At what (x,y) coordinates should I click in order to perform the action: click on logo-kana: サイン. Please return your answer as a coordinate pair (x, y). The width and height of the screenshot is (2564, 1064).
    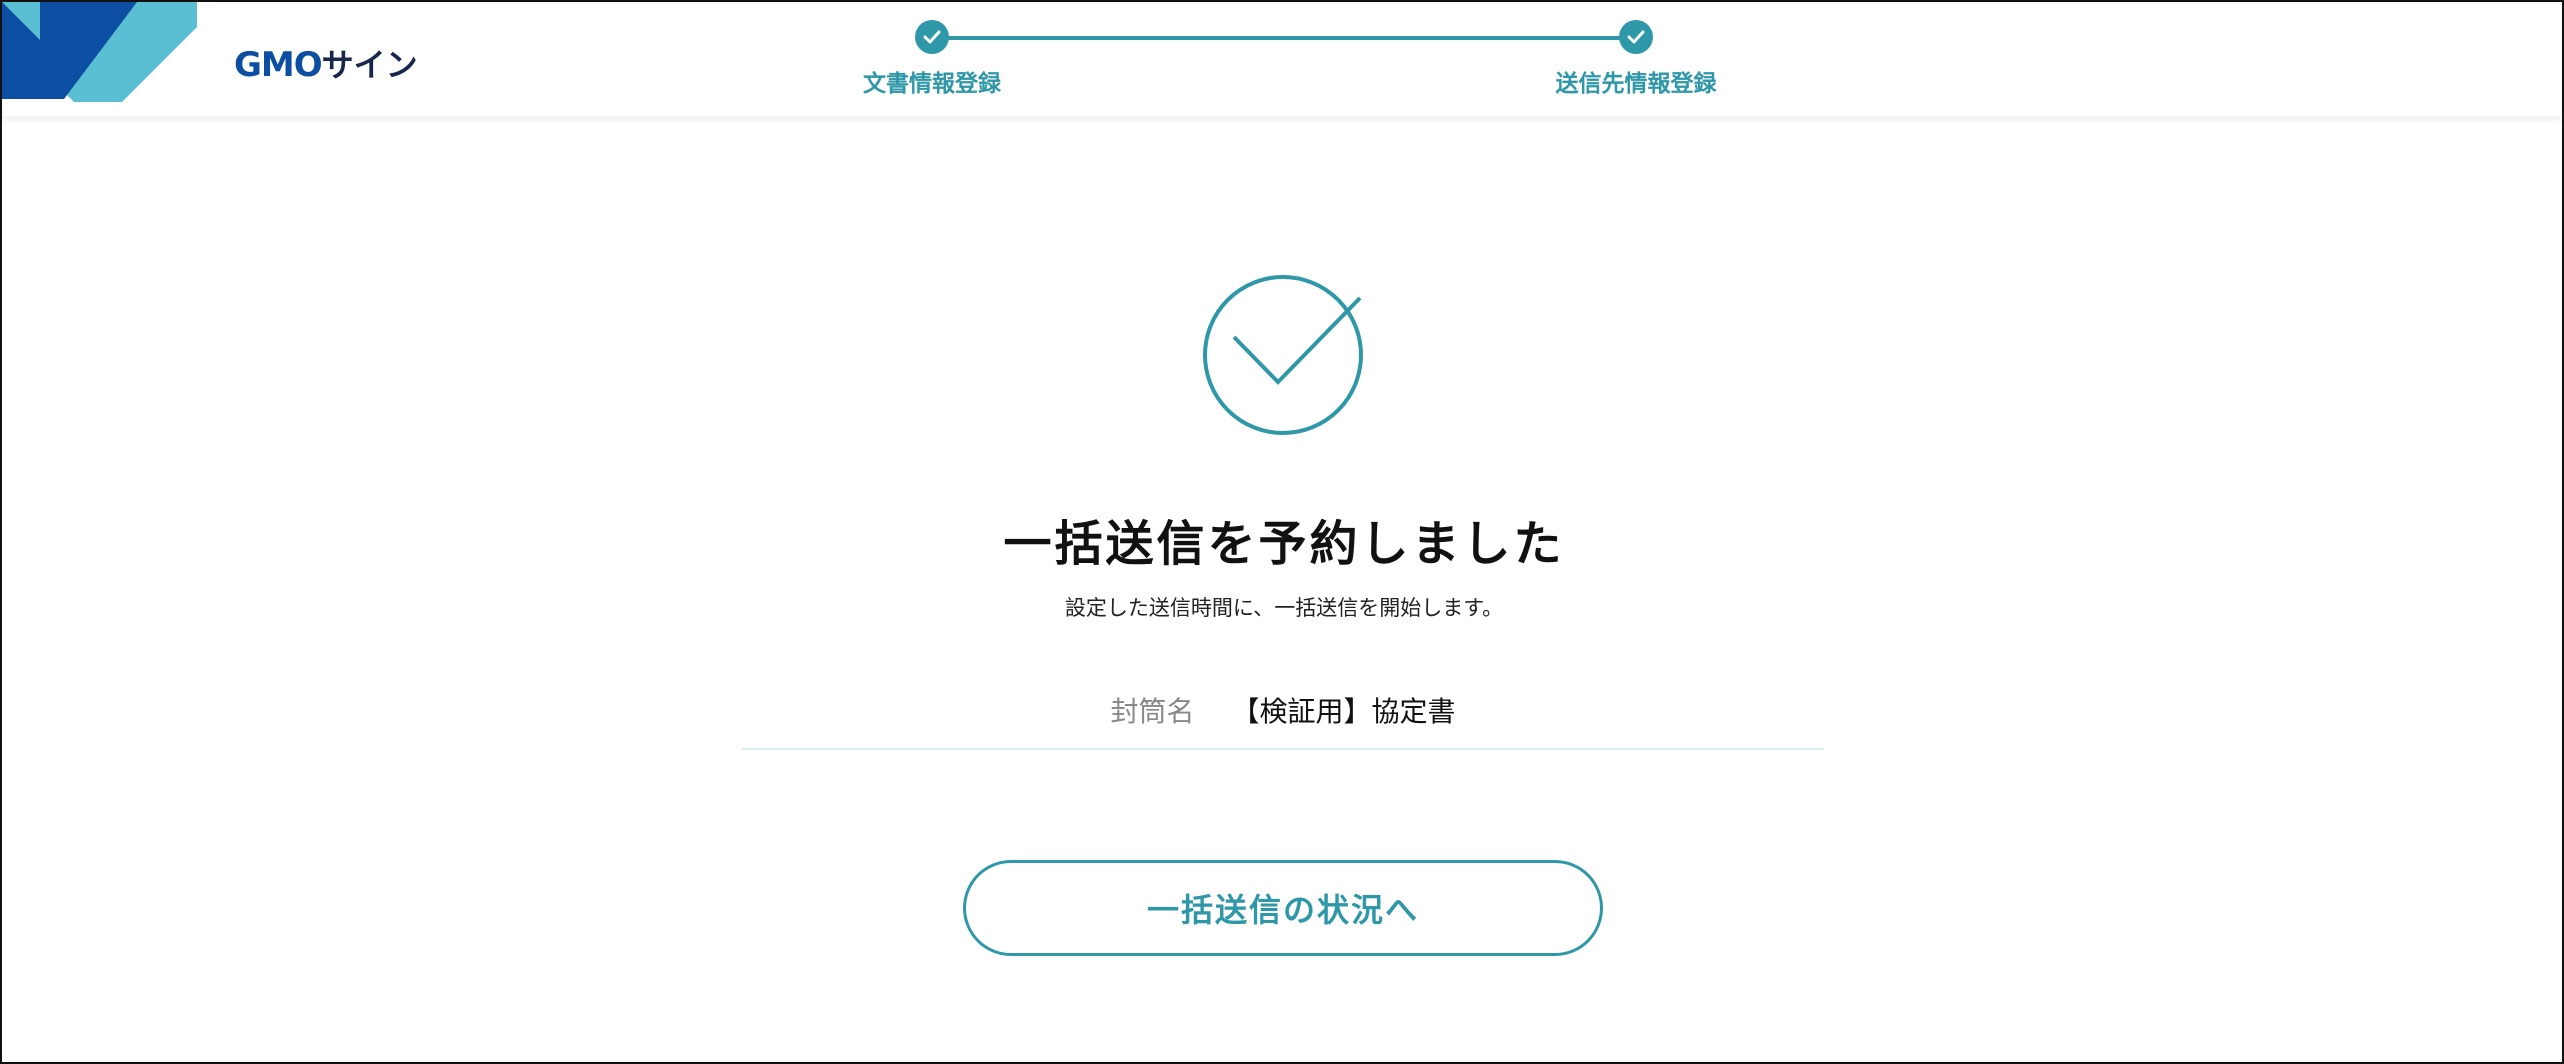
    Looking at the image, I should click on (369, 65).